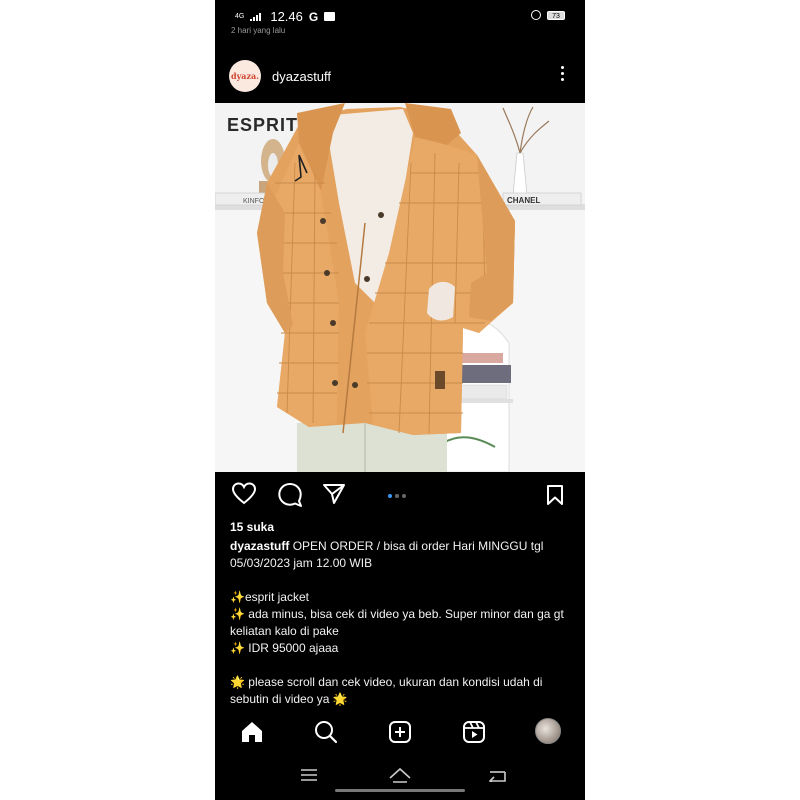 The height and width of the screenshot is (800, 800). I want to click on more-options-icon, so click(563, 76).